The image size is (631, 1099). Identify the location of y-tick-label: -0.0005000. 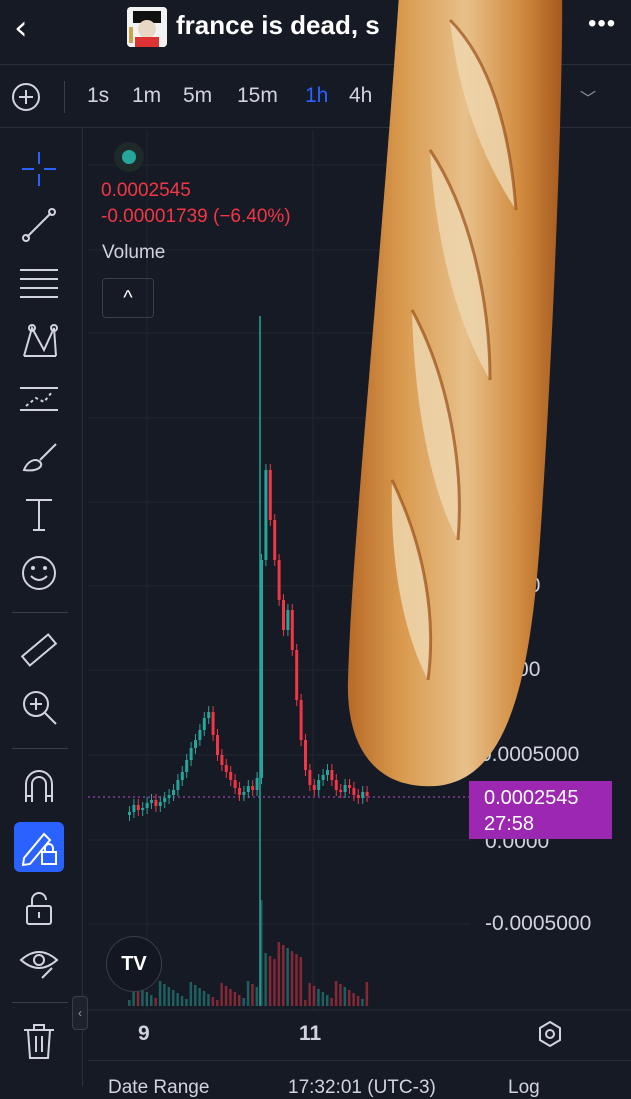
(538, 923).